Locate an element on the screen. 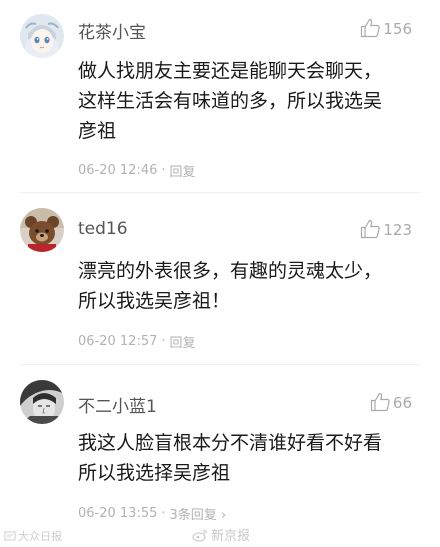 This screenshot has width=440, height=547. like-count: 66 is located at coordinates (402, 403).